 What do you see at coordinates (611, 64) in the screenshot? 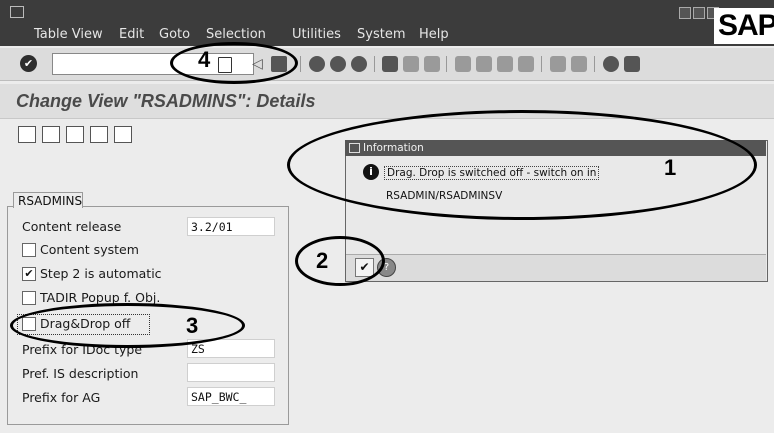
I see `help-icon` at bounding box center [611, 64].